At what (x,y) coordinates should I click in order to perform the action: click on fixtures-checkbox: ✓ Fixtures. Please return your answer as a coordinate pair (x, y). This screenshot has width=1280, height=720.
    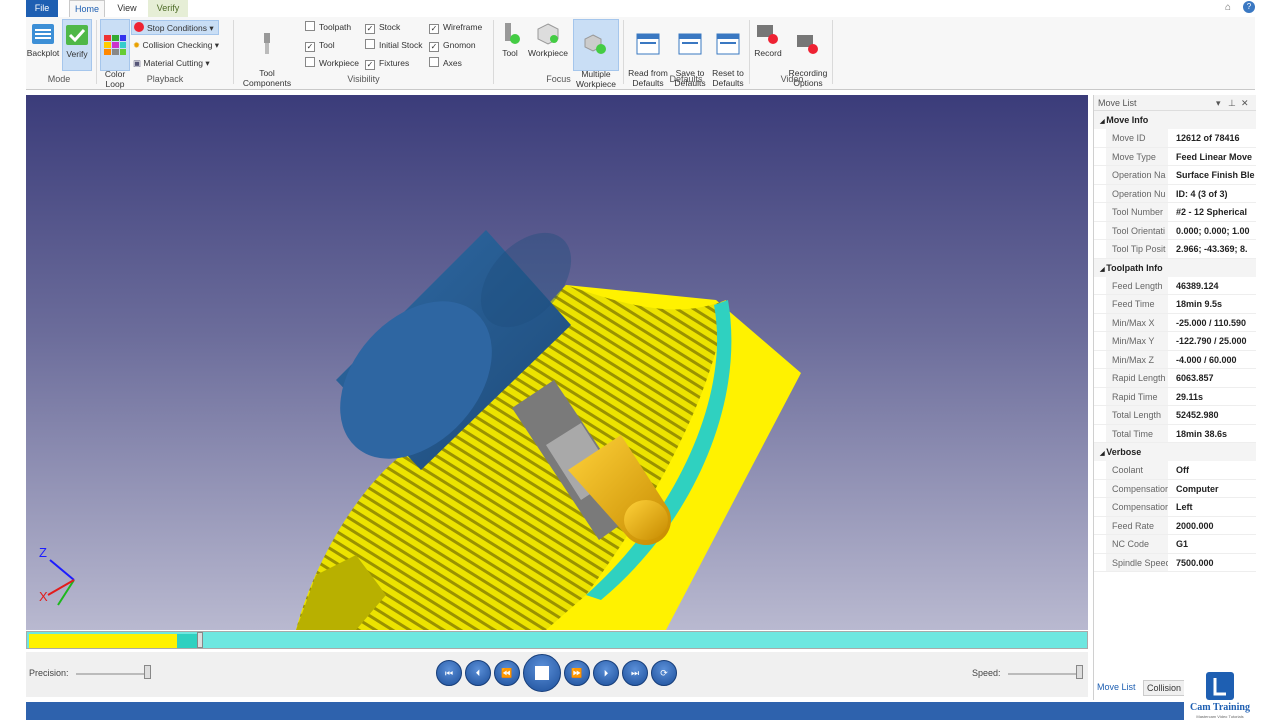
    Looking at the image, I should click on (387, 63).